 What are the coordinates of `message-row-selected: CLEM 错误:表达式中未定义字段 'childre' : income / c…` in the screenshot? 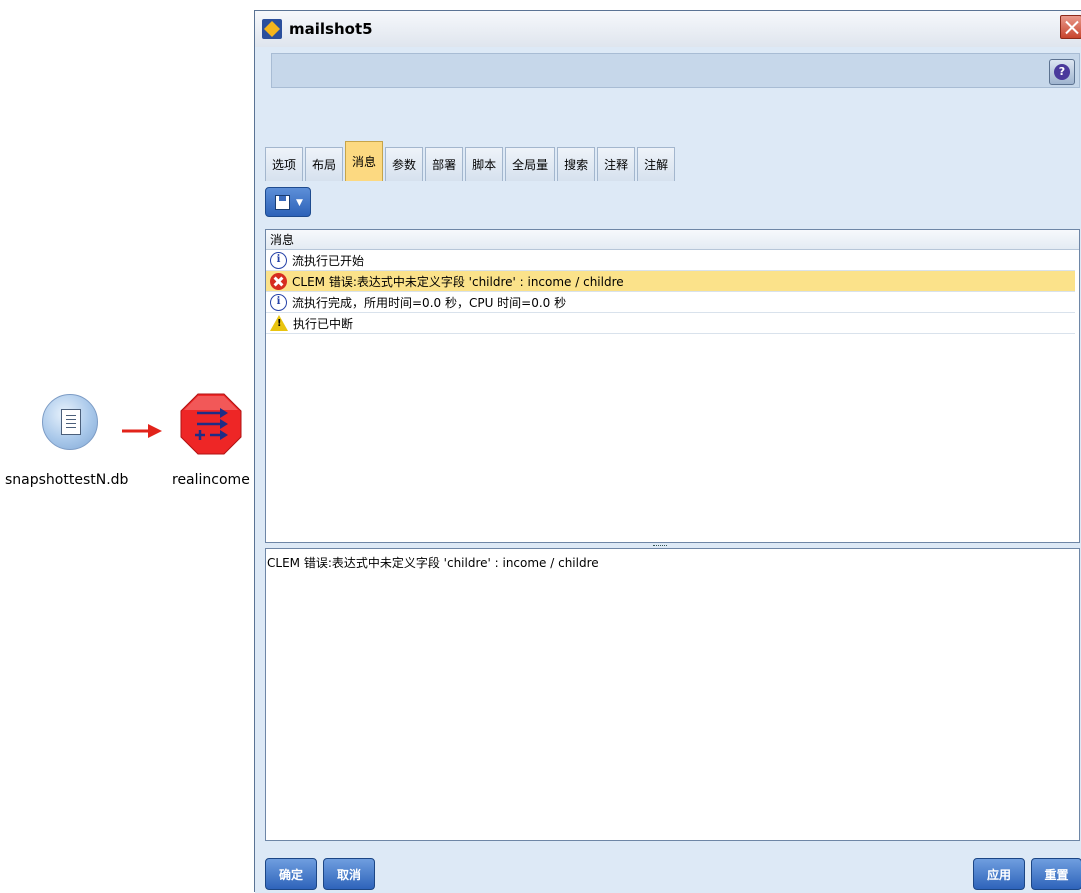 It's located at (670, 281).